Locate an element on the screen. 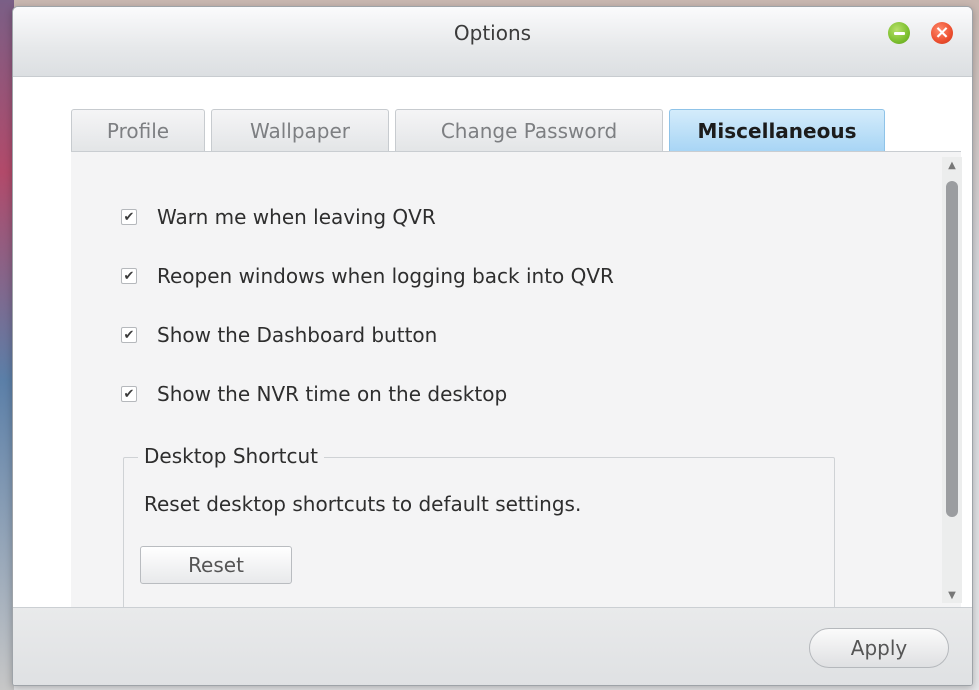 This screenshot has width=979, height=690. minimize-button is located at coordinates (899, 33).